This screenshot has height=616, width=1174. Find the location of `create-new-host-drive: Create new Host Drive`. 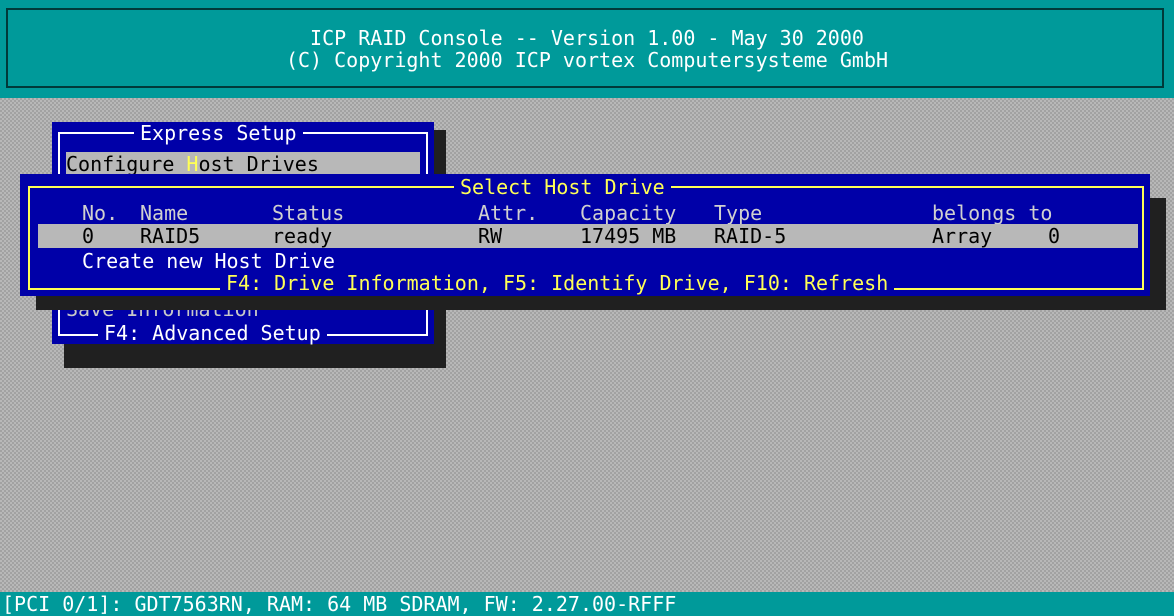

create-new-host-drive: Create new Host Drive is located at coordinates (208, 261).